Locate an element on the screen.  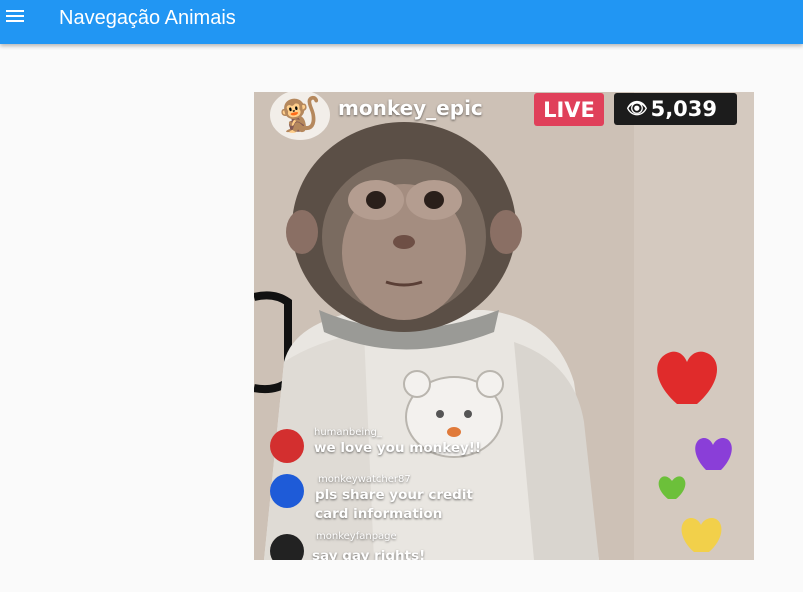
monkey-avatar-icon: 🐒 is located at coordinates (300, 115).